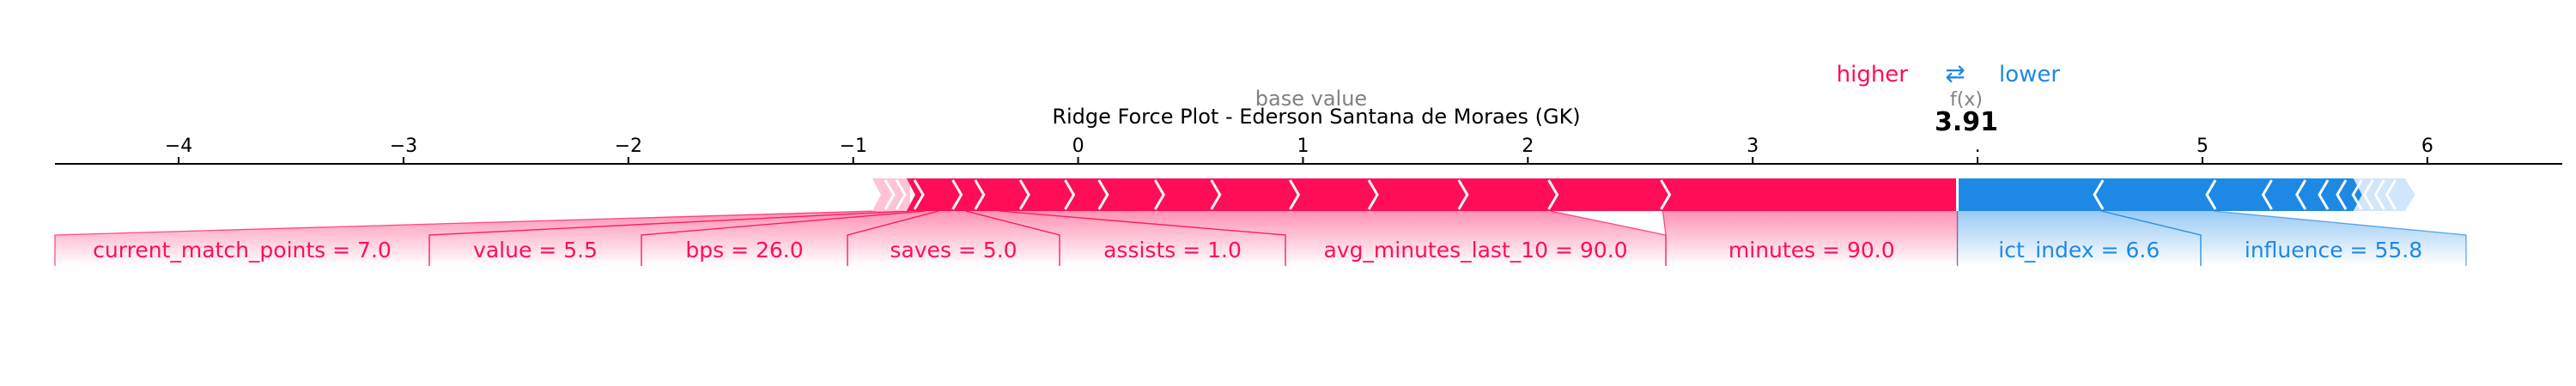 The width and height of the screenshot is (2576, 386). I want to click on negative-tail, so click(2384, 194).